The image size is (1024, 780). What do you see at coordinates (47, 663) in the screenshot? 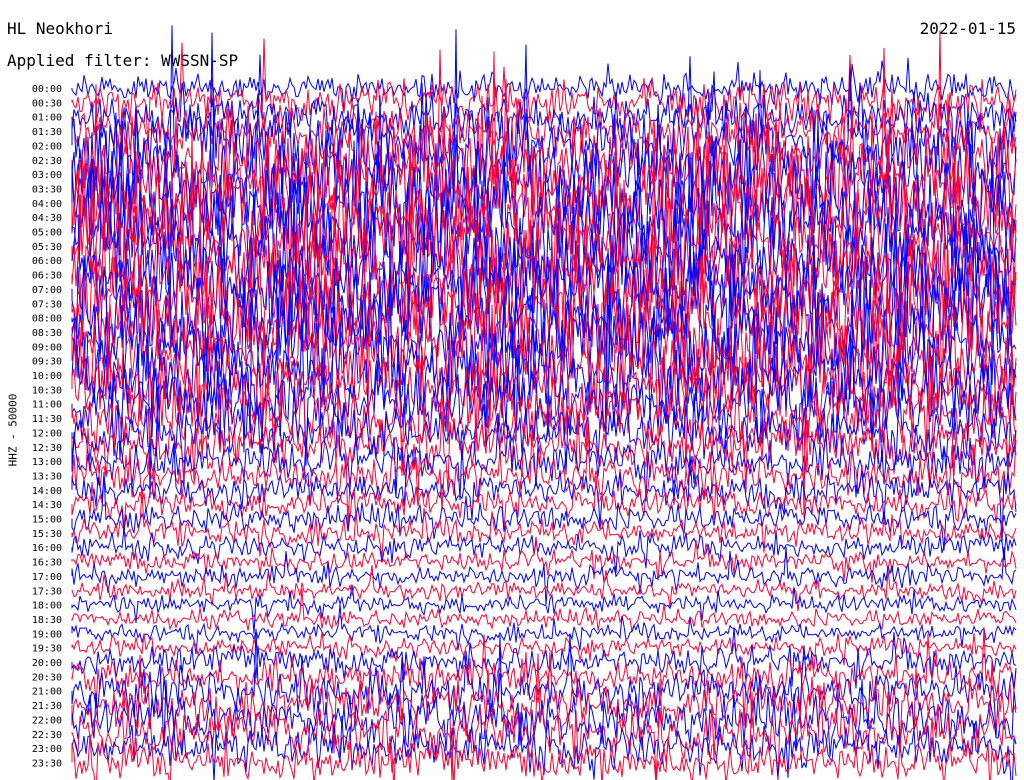
I see `row-label-2000: 20:00` at bounding box center [47, 663].